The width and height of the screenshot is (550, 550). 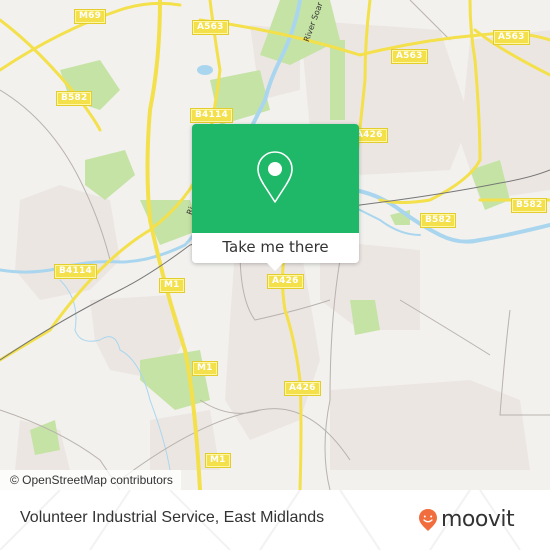 I want to click on popup-header, so click(x=275, y=178).